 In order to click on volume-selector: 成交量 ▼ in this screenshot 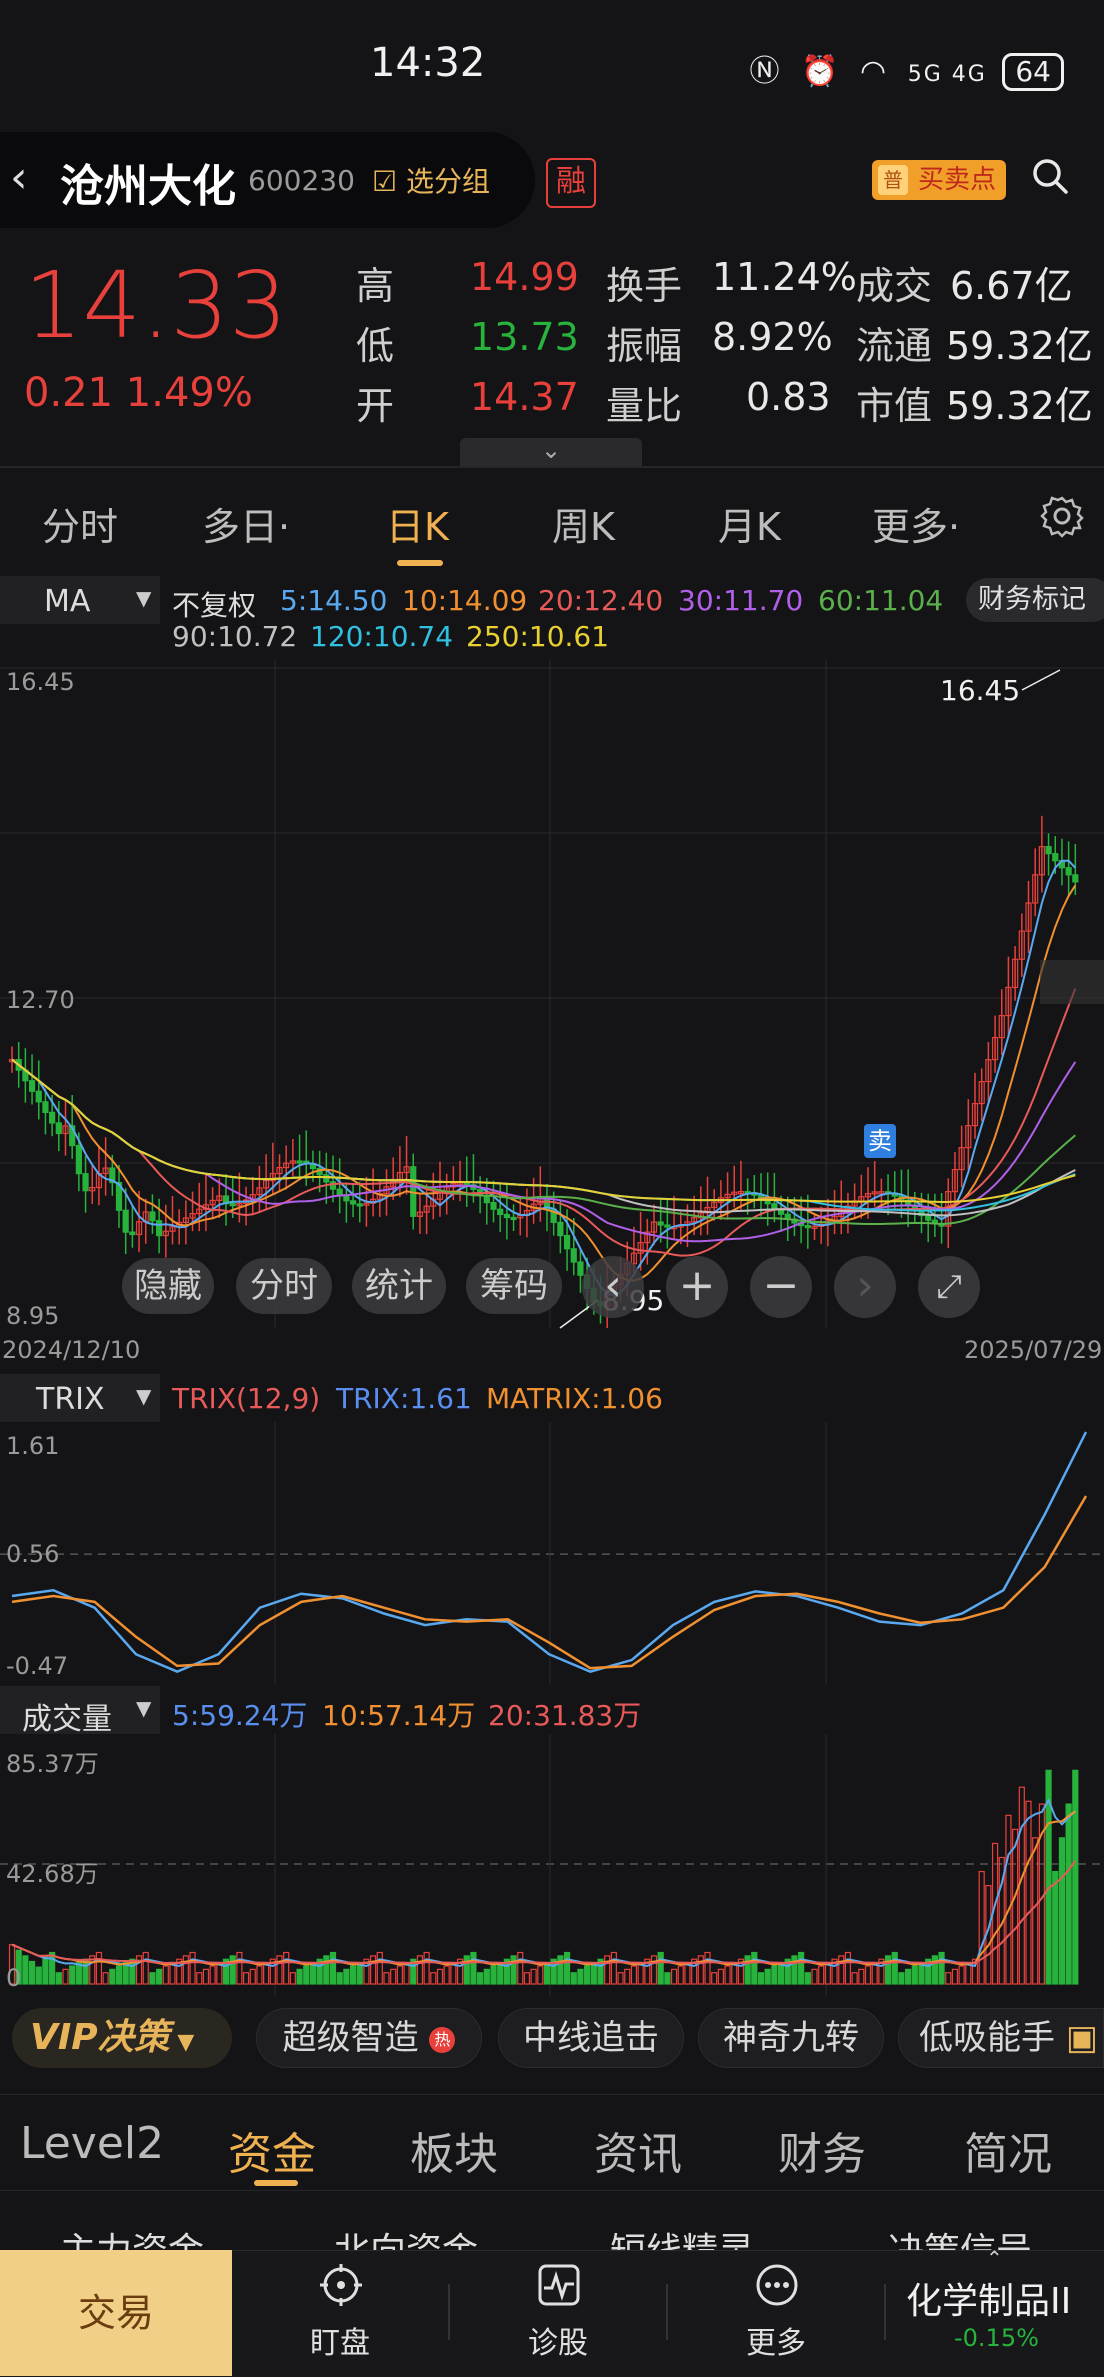, I will do `click(80, 1711)`.